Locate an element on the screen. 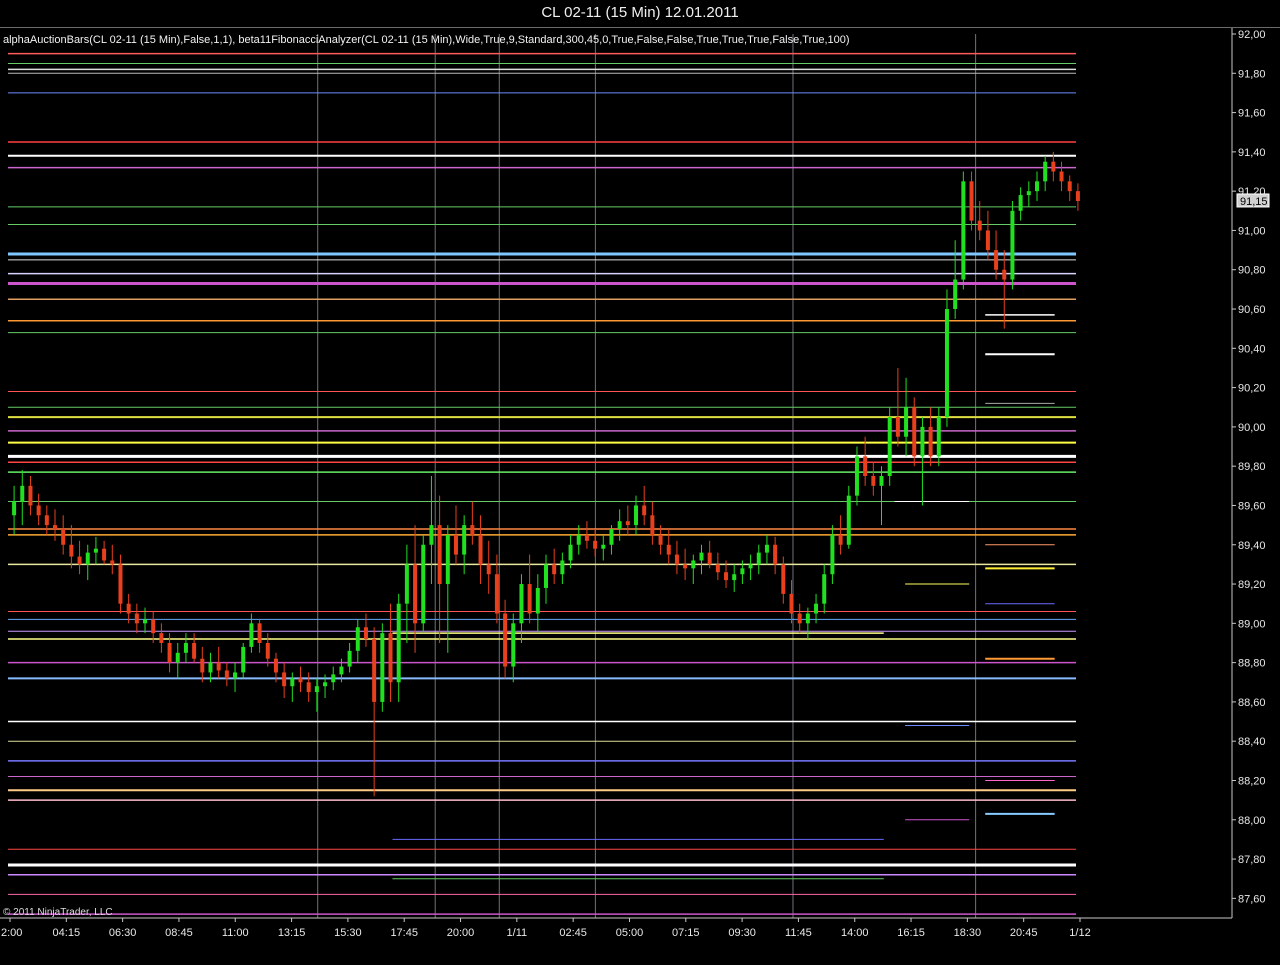 The image size is (1280, 965). last-price-value: 91,15 is located at coordinates (1254, 202).